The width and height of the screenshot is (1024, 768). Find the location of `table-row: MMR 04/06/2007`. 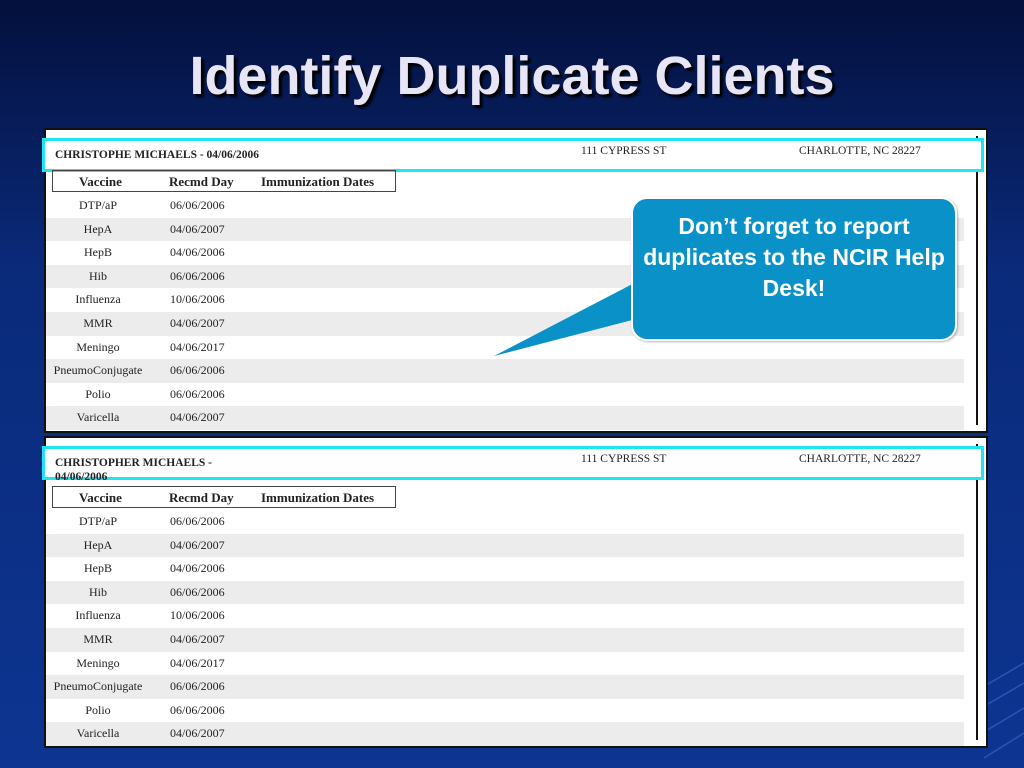

table-row: MMR 04/06/2007 is located at coordinates (505, 639).